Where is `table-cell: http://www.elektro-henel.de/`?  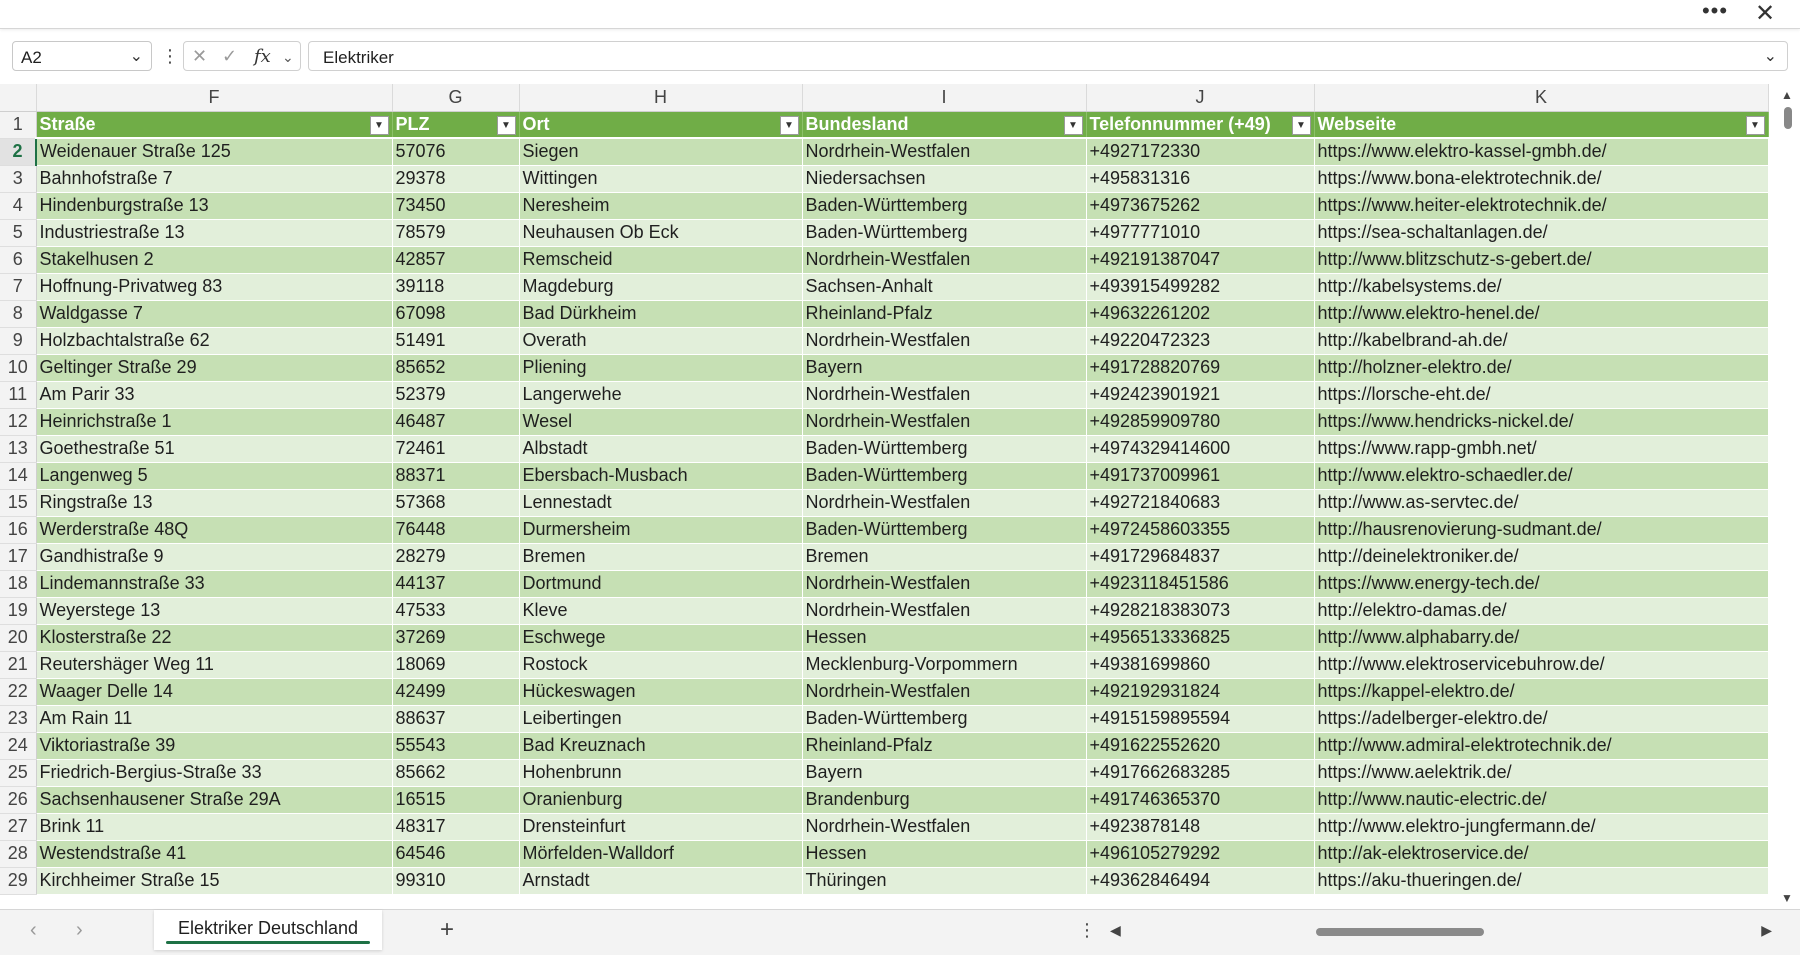 table-cell: http://www.elektro-henel.de/ is located at coordinates (1541, 314).